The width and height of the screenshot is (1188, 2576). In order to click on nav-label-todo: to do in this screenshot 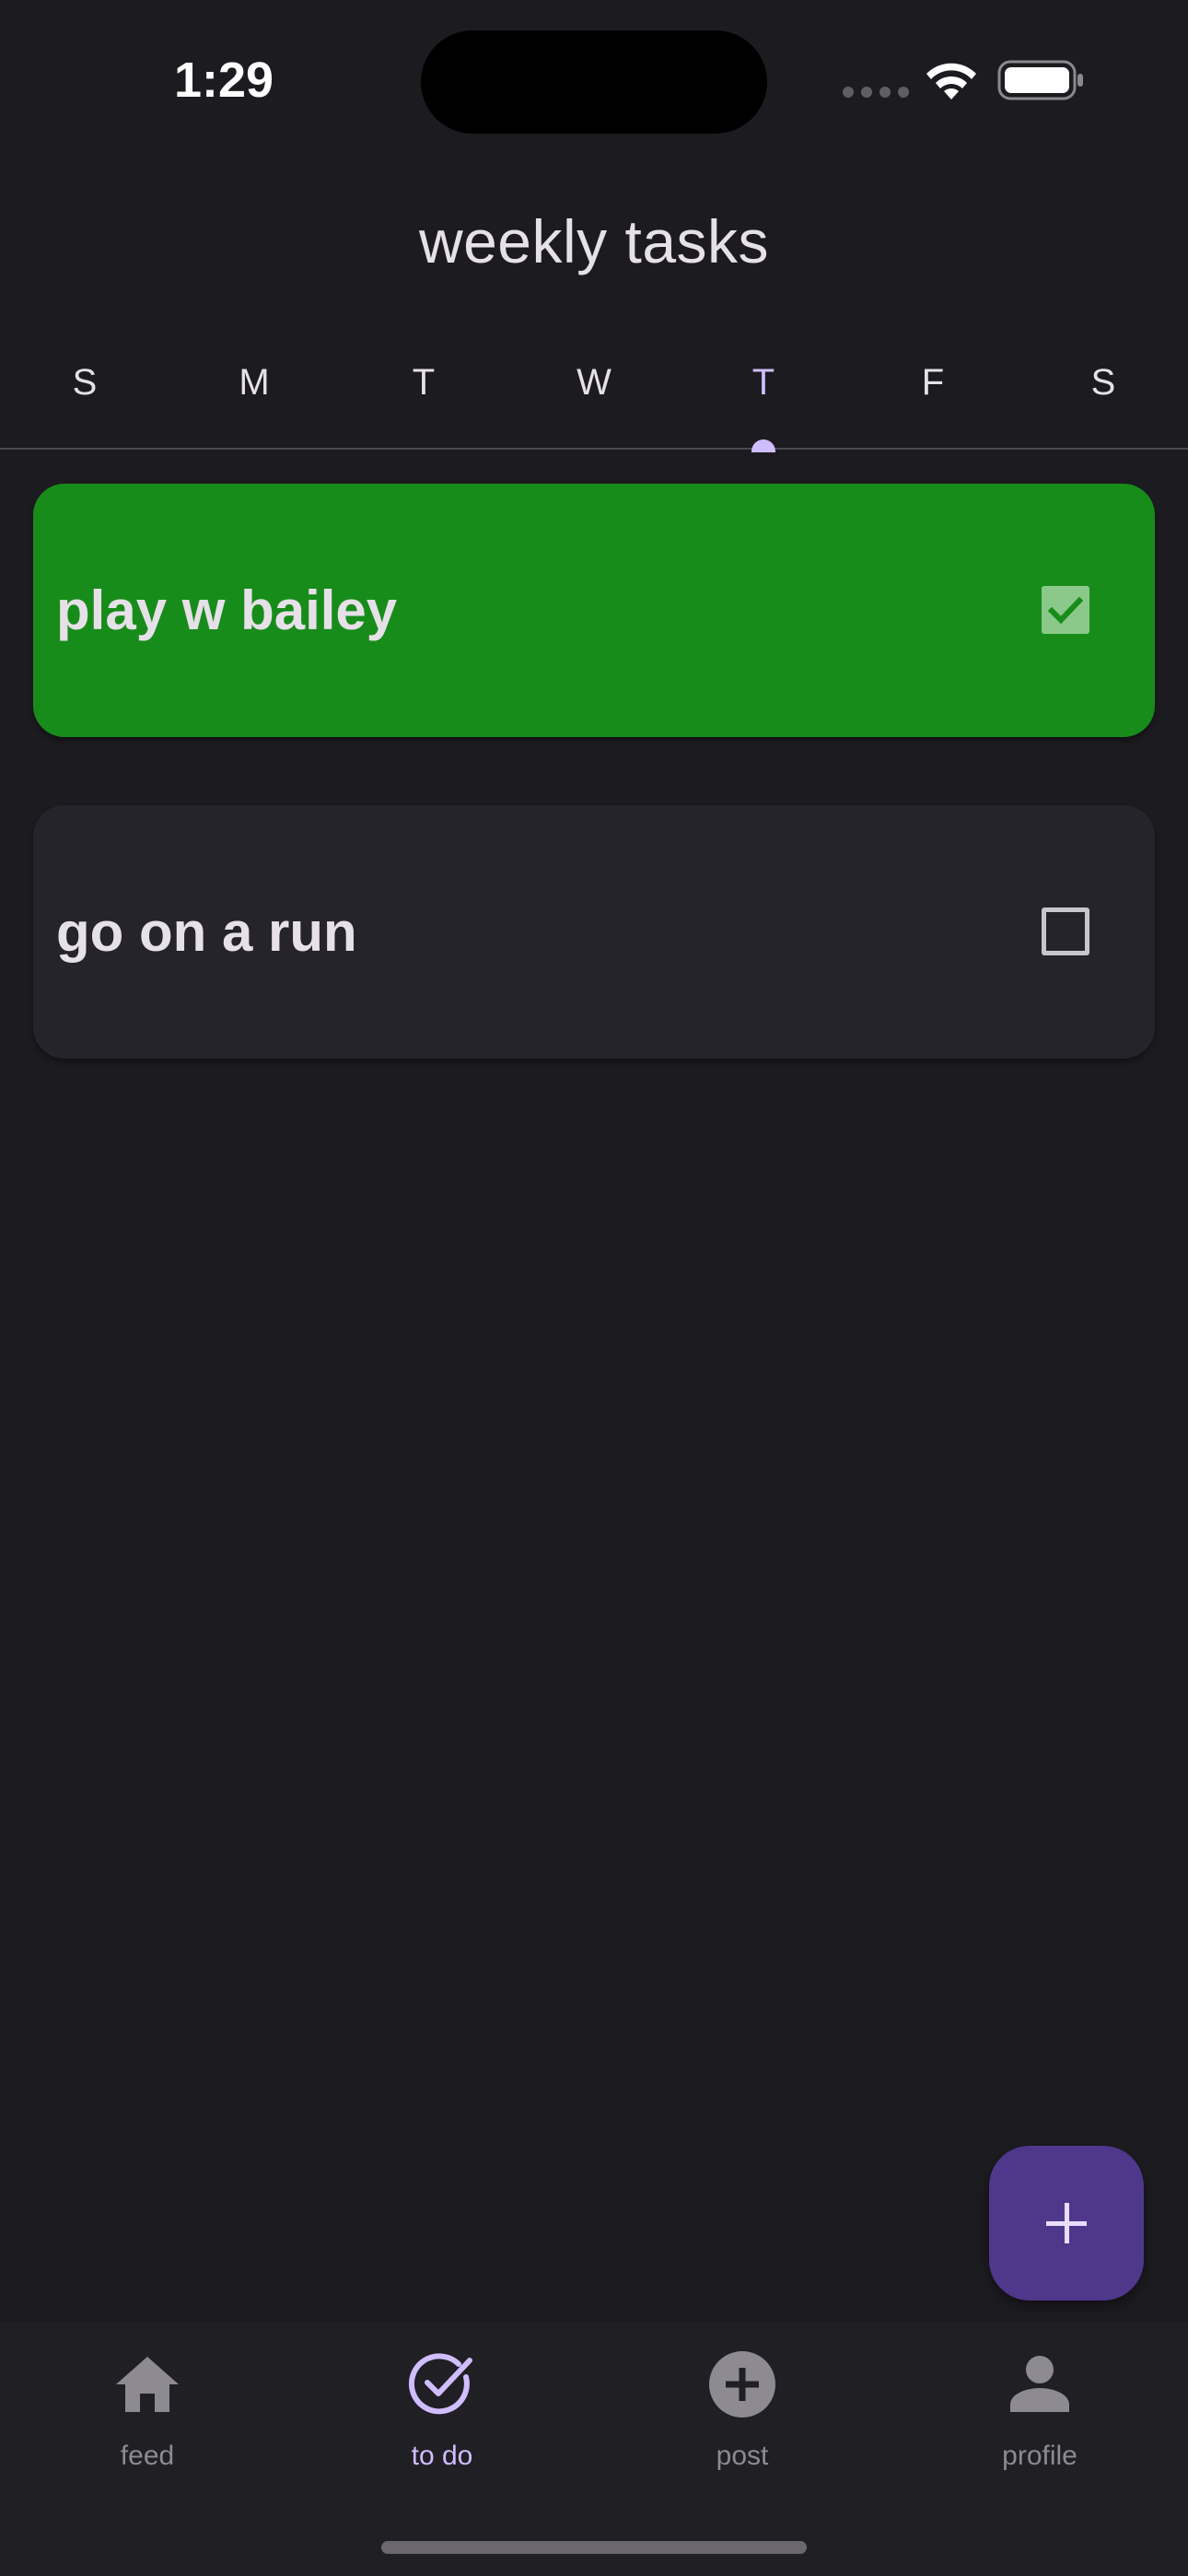, I will do `click(442, 2456)`.